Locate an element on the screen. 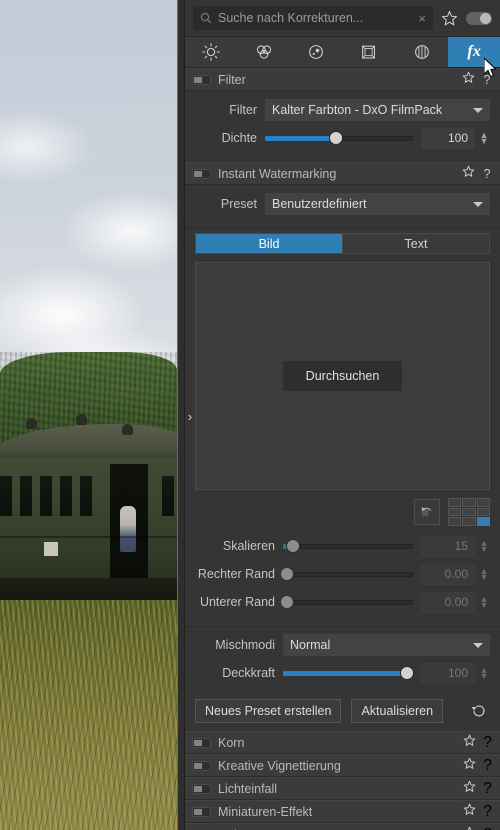  lichteinfall-help-icon: ? is located at coordinates (487, 789).